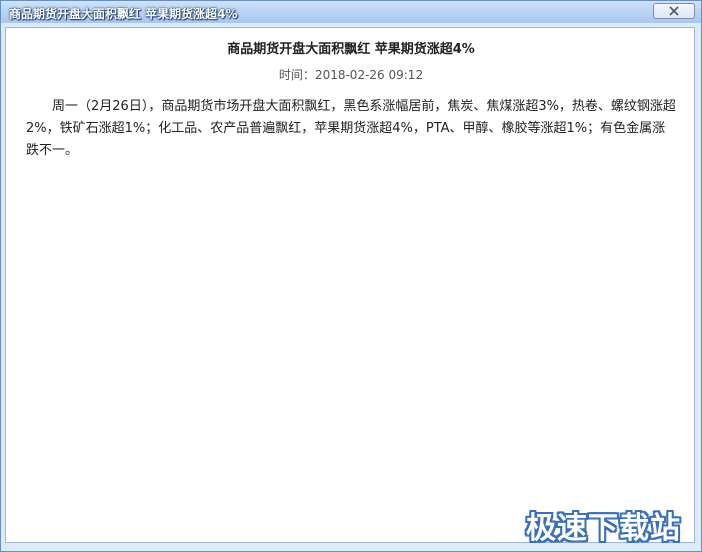 The width and height of the screenshot is (702, 552). What do you see at coordinates (369, 75) in the screenshot?
I see `time-value: 2018-02-26 09:12` at bounding box center [369, 75].